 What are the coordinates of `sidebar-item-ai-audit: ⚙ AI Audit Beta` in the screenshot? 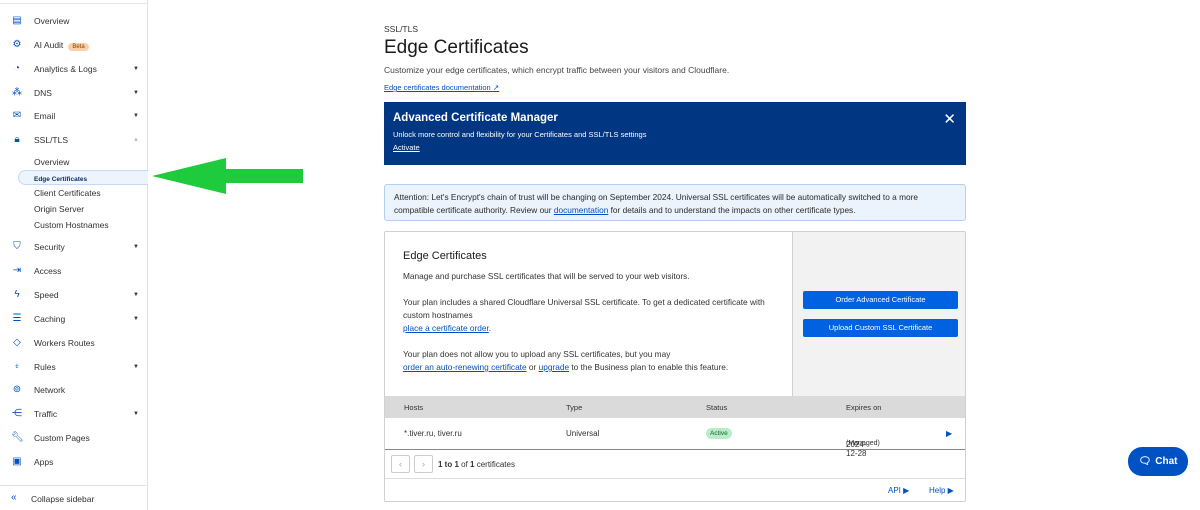 It's located at (74, 45).